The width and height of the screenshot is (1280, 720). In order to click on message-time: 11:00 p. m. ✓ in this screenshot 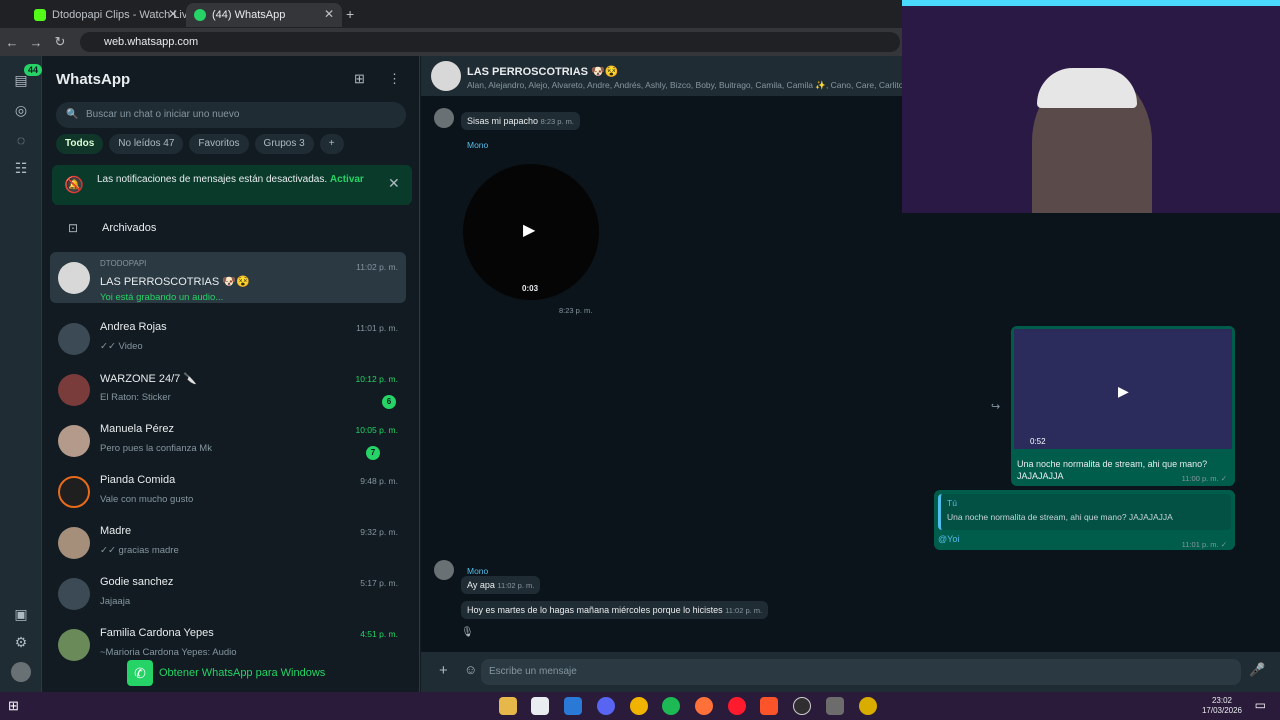, I will do `click(1204, 478)`.